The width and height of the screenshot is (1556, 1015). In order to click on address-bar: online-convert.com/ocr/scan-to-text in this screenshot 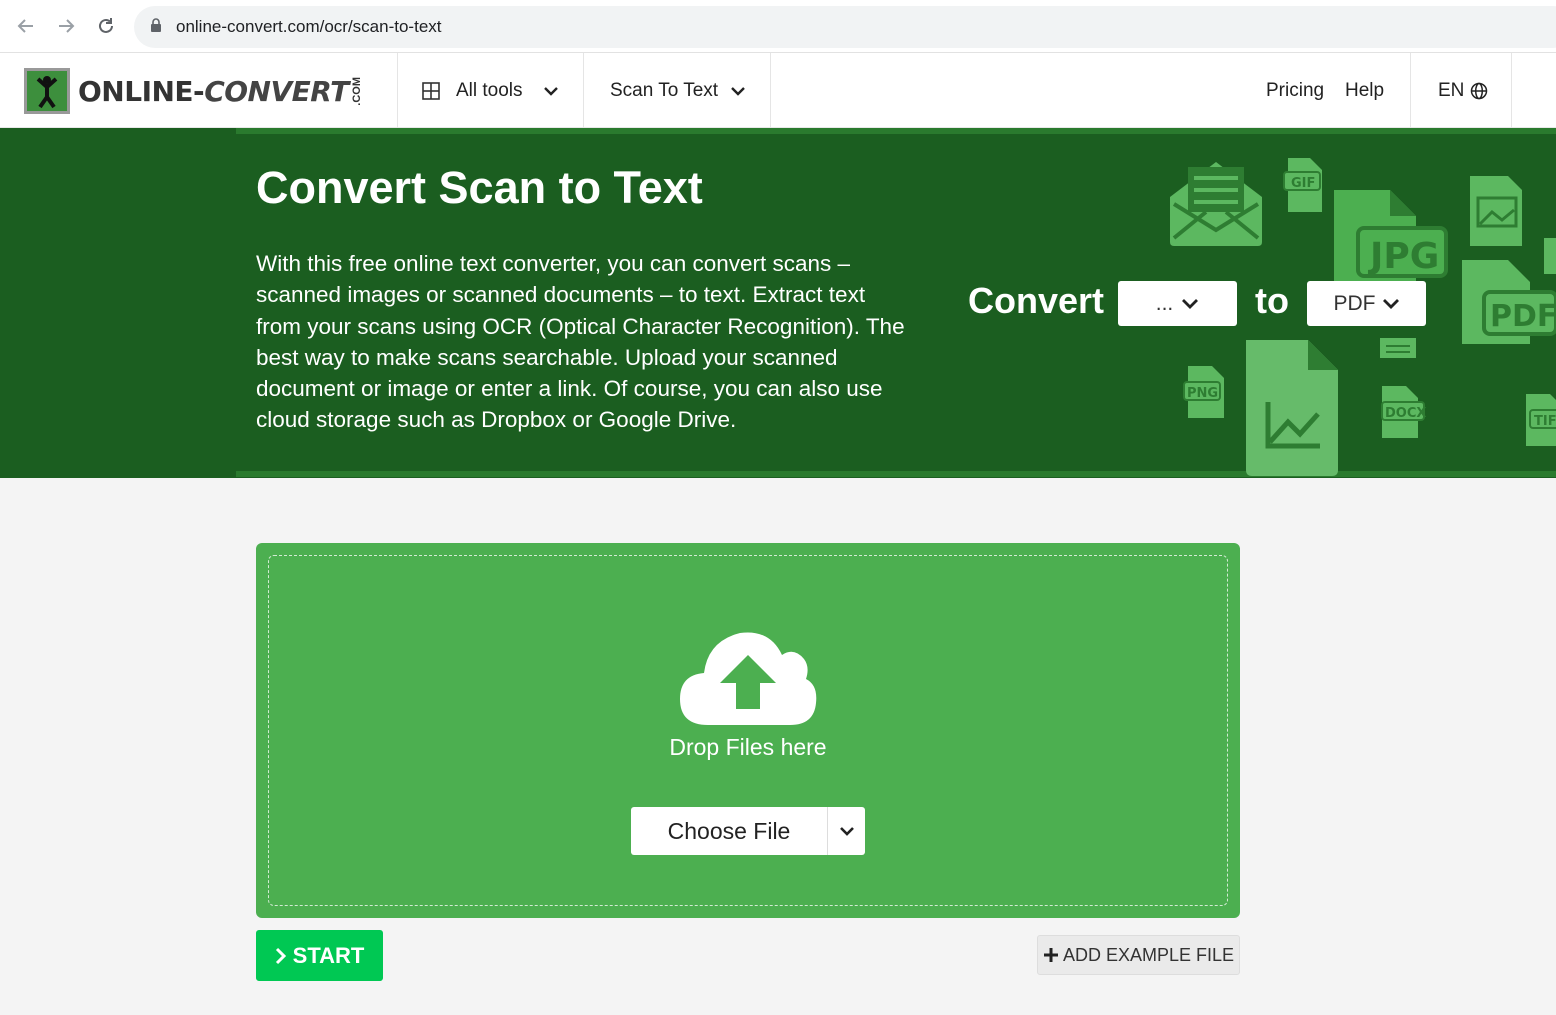, I will do `click(845, 27)`.